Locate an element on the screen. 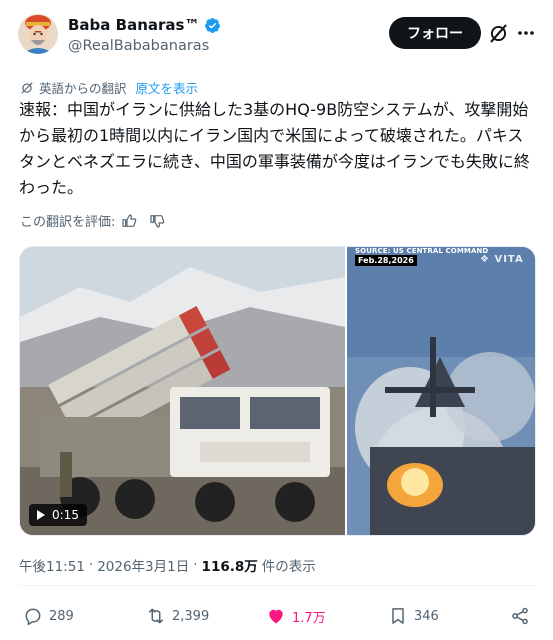 Image resolution: width=553 pixels, height=640 pixels. video-duration-badge: 0:15 is located at coordinates (58, 515).